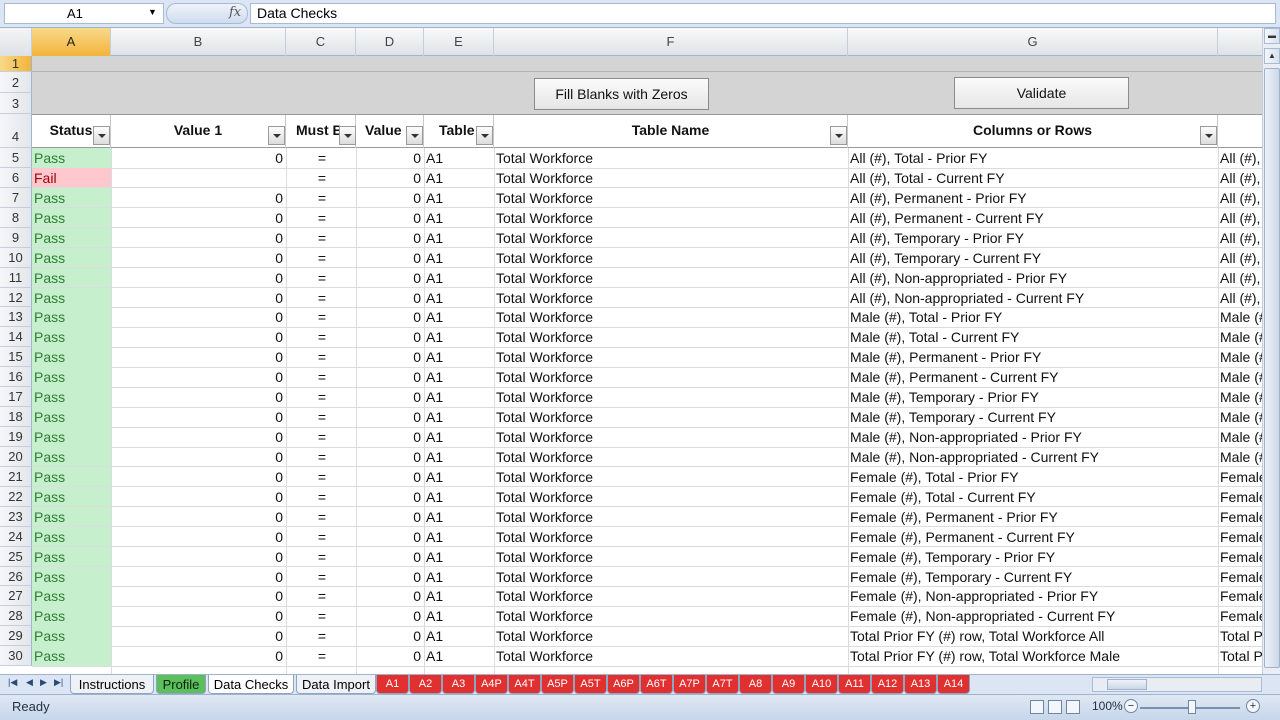  I want to click on value1-cell, so click(198, 178).